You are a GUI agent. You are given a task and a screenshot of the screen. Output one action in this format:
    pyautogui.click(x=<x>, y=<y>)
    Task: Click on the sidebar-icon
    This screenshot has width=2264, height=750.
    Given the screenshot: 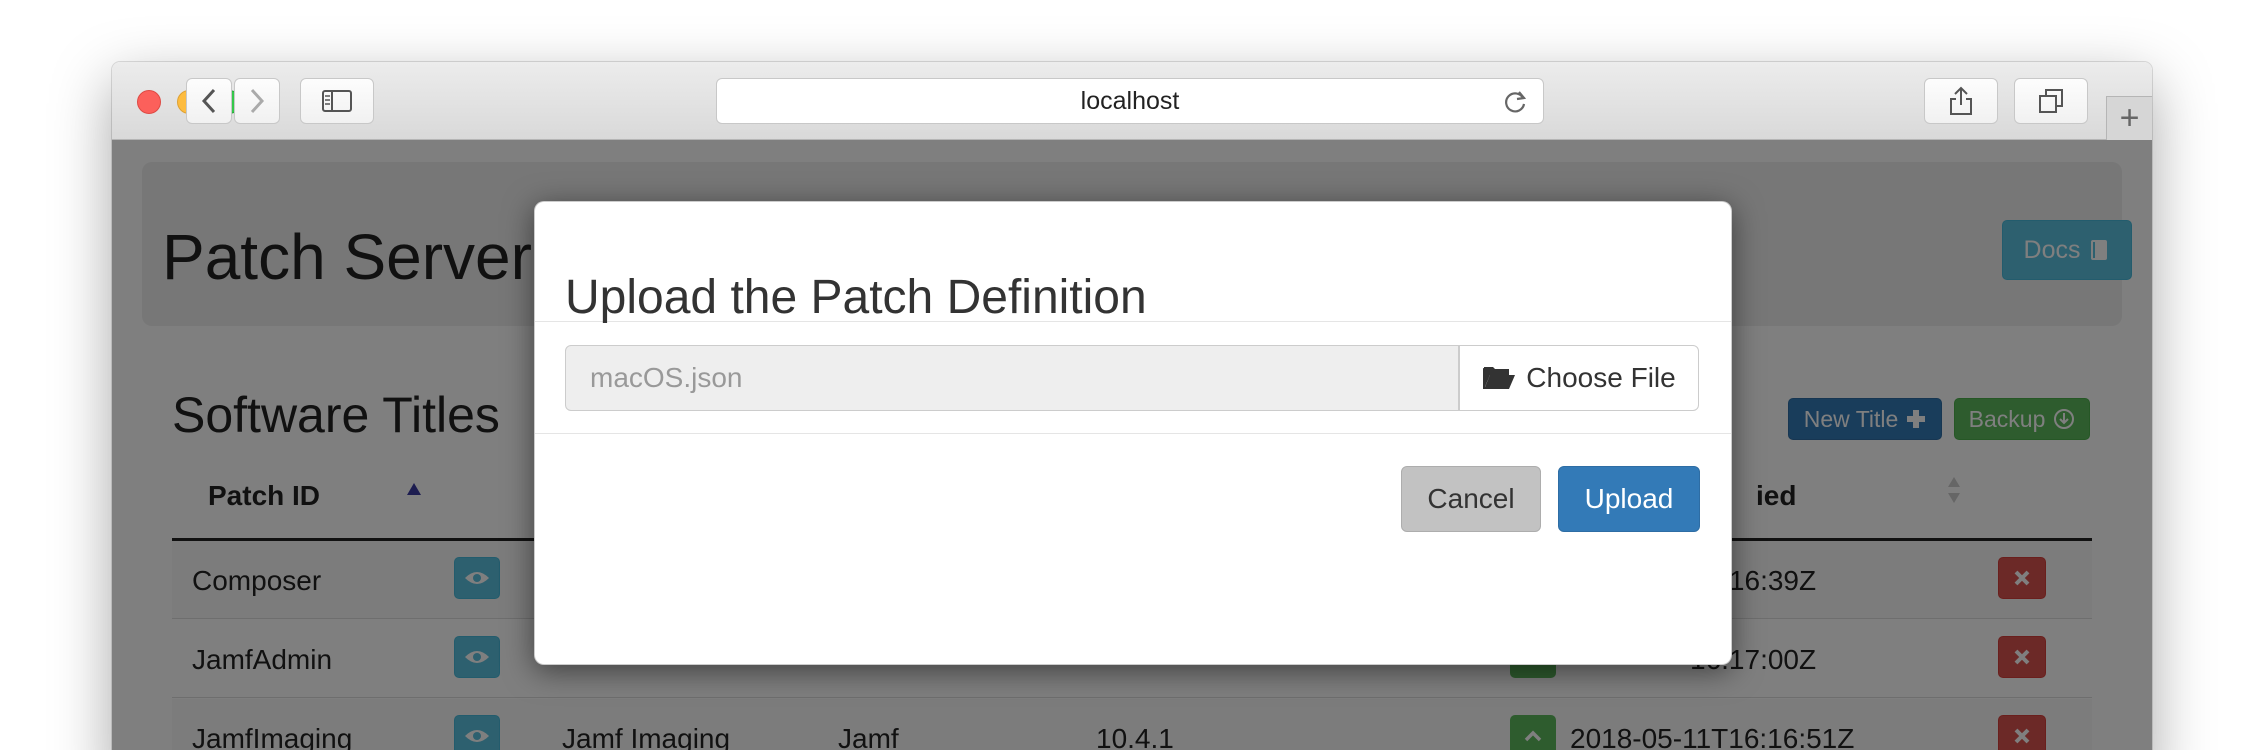 What is the action you would take?
    pyautogui.click(x=337, y=101)
    